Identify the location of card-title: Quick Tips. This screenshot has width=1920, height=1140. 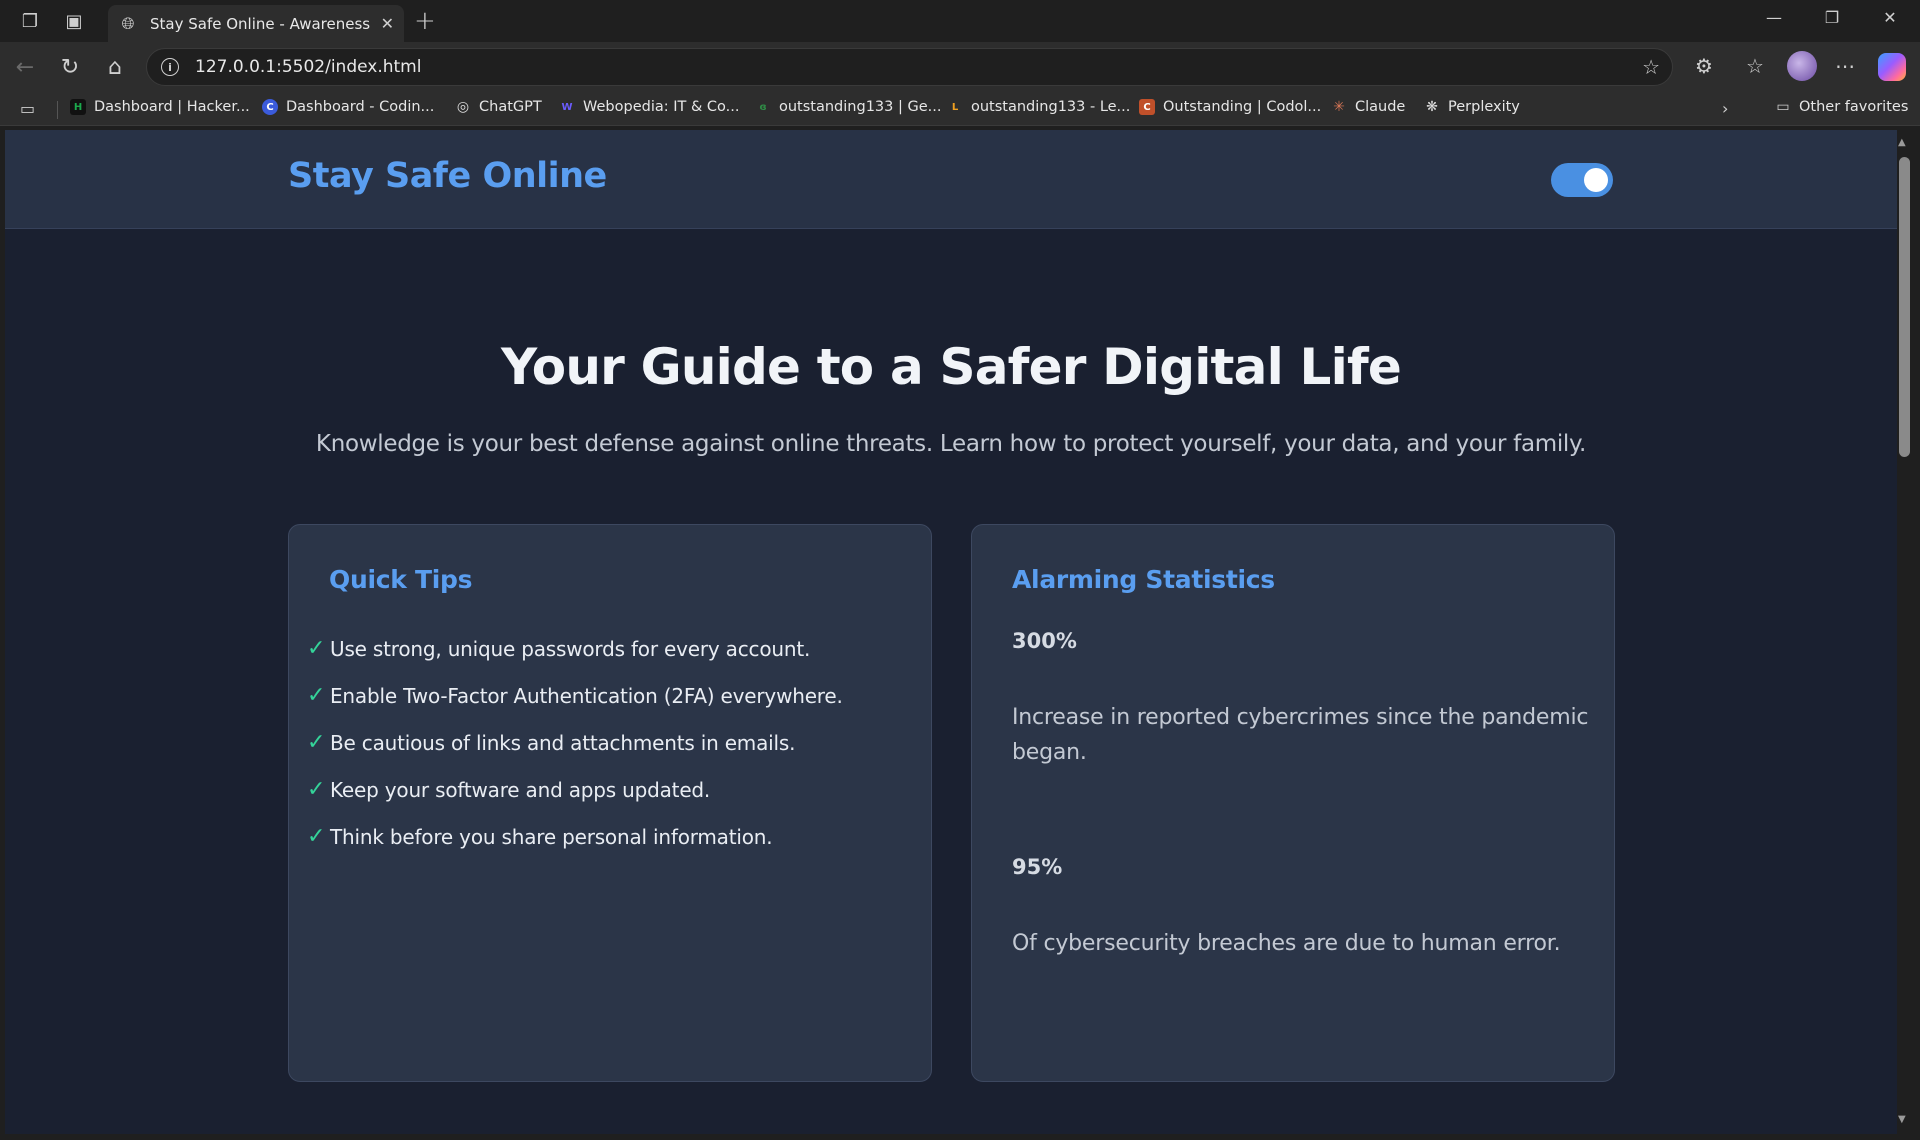
(401, 579).